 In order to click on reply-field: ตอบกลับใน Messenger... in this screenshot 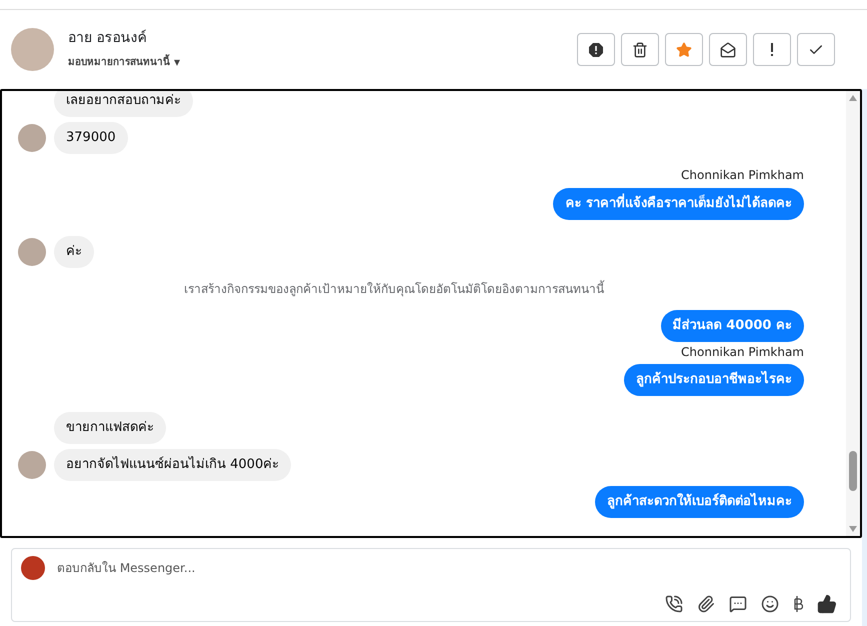, I will do `click(449, 568)`.